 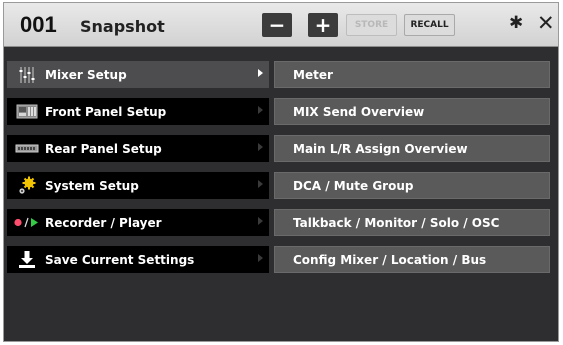 I want to click on menu-item-mixer-setup: Mixer Setup, so click(x=138, y=74).